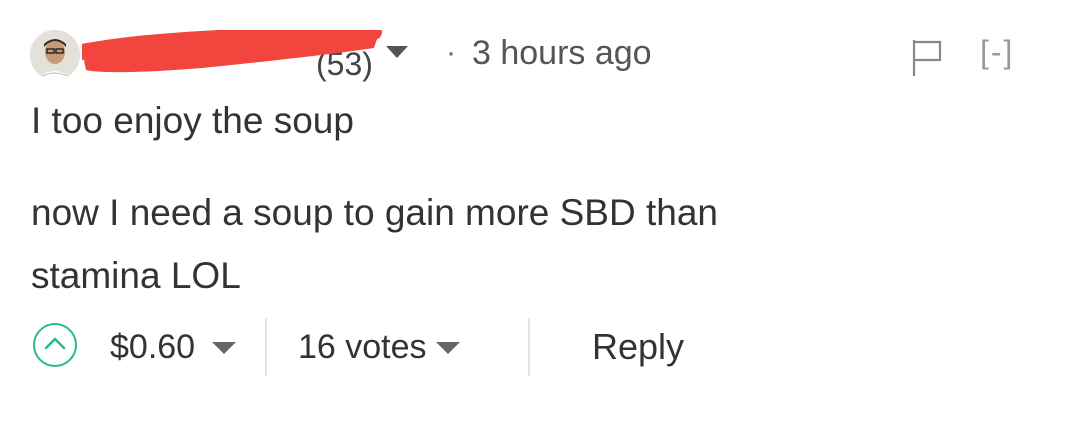 This screenshot has width=1080, height=425. I want to click on collapse-button: [-], so click(997, 52).